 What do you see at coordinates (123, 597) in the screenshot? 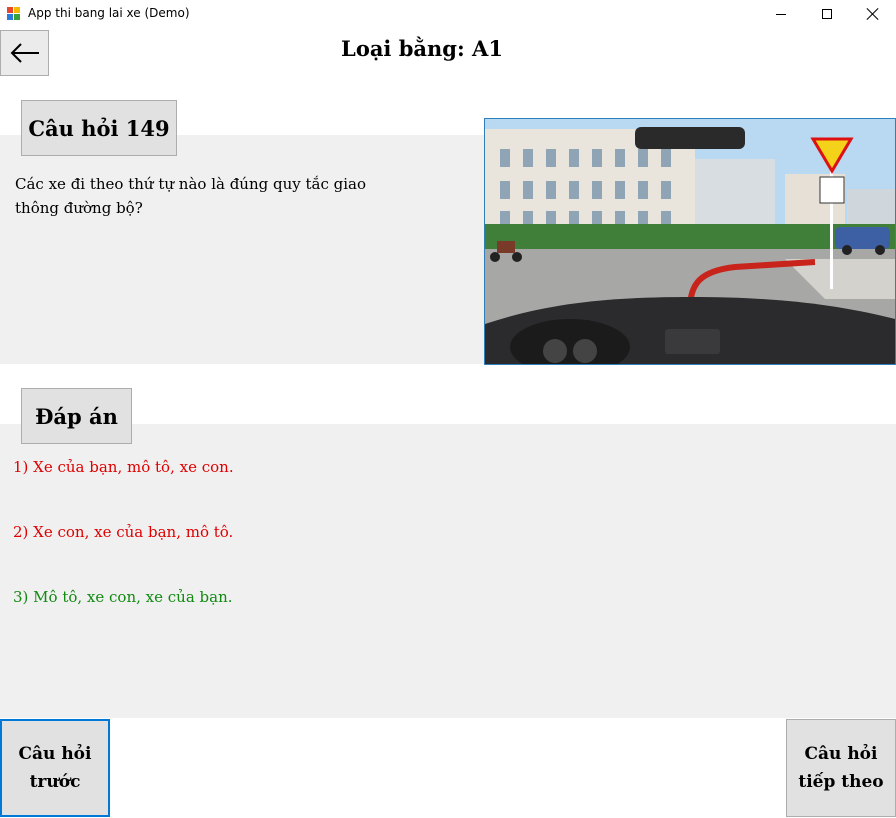
I see `answer-option-3: 3) Mô tô, xe con, xe của bạn.` at bounding box center [123, 597].